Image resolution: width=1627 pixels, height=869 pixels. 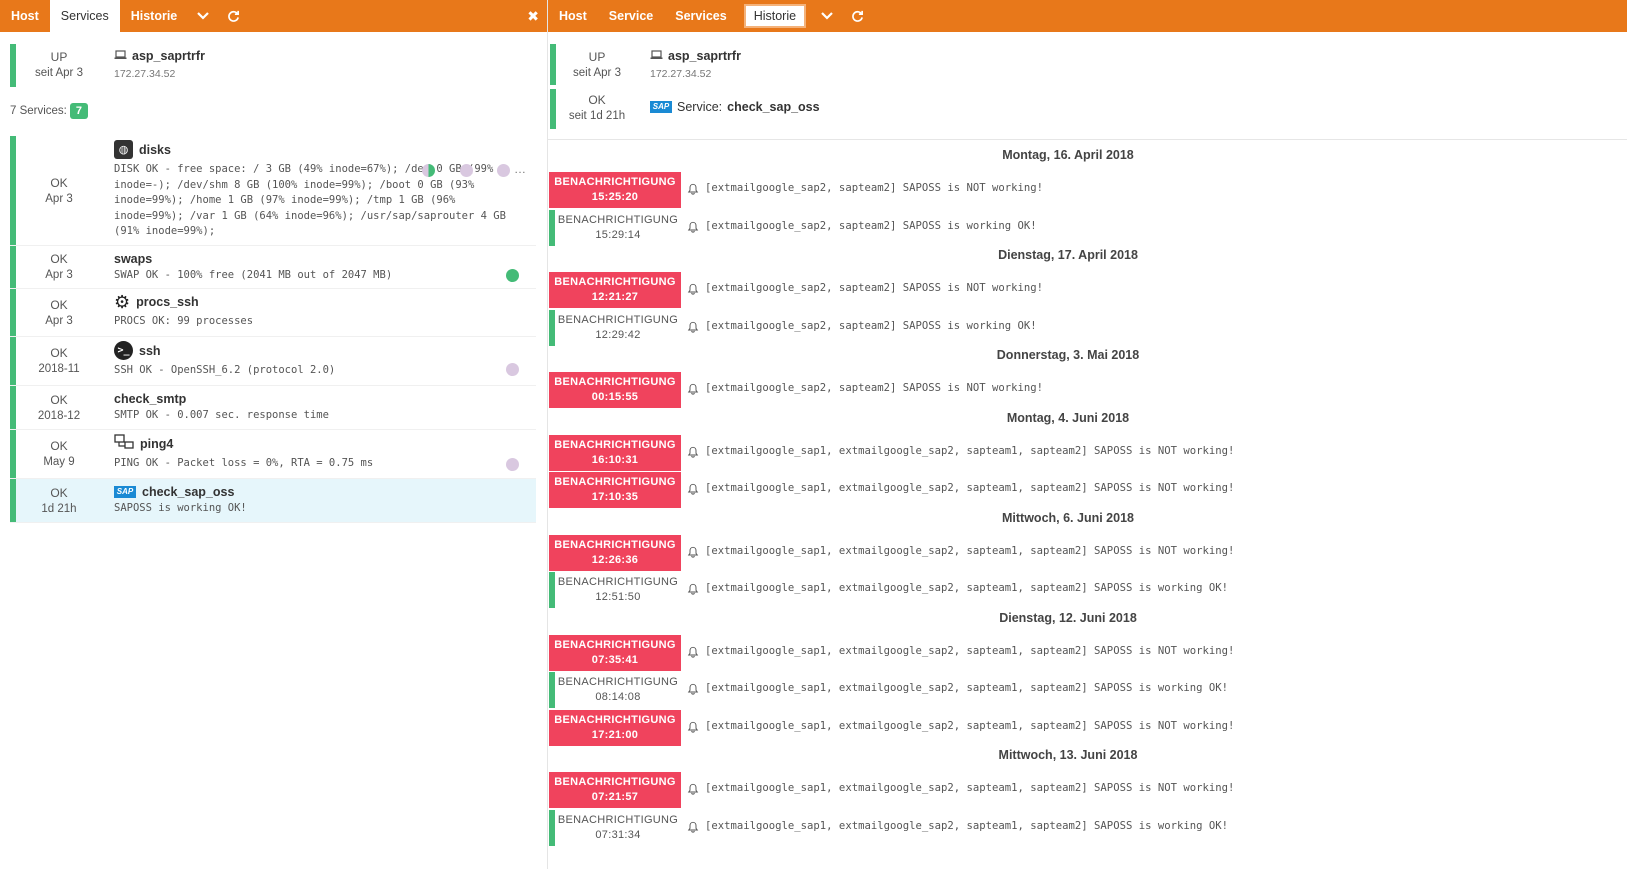 I want to click on right-tabbar: Host Service Services Historie, so click(x=1087, y=16).